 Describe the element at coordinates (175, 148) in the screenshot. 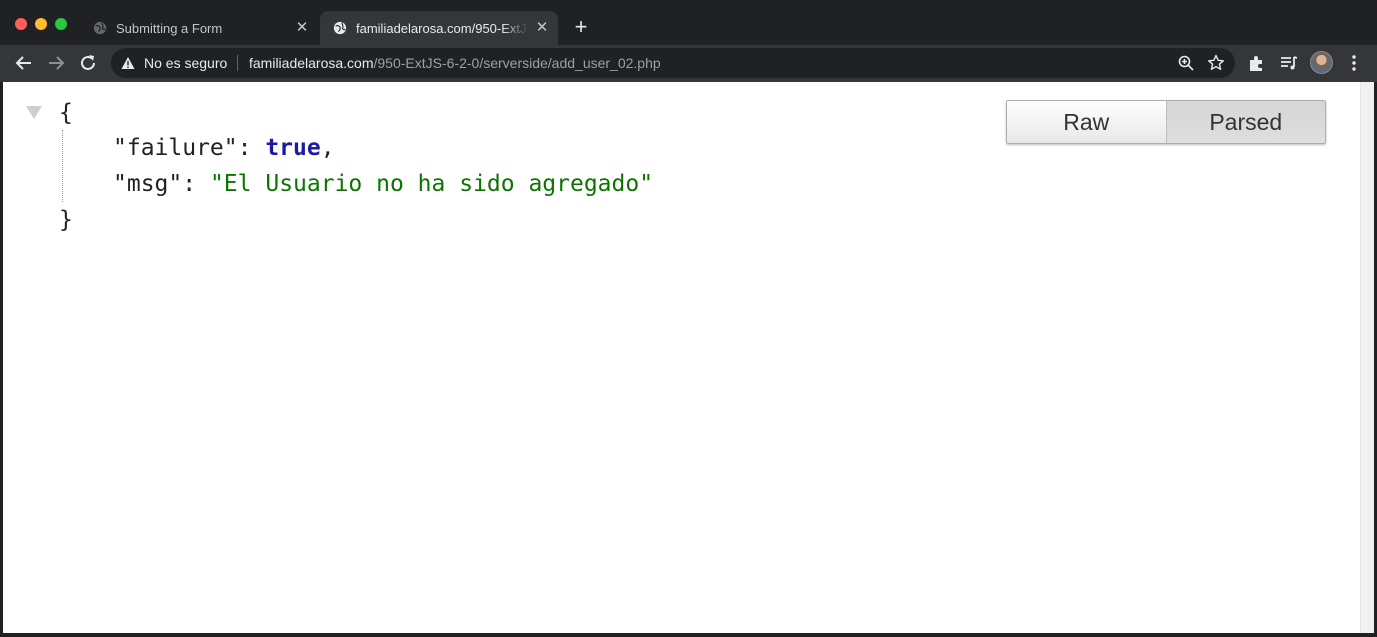

I see `json-key: "failure"` at that location.